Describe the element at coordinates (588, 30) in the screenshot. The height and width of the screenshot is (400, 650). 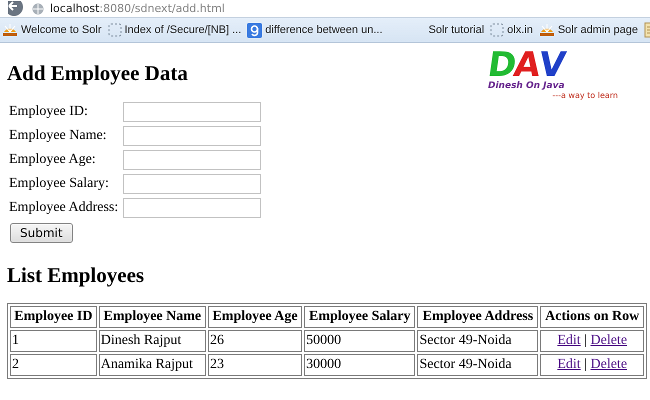
I see `bookmark: Solr admin page` at that location.